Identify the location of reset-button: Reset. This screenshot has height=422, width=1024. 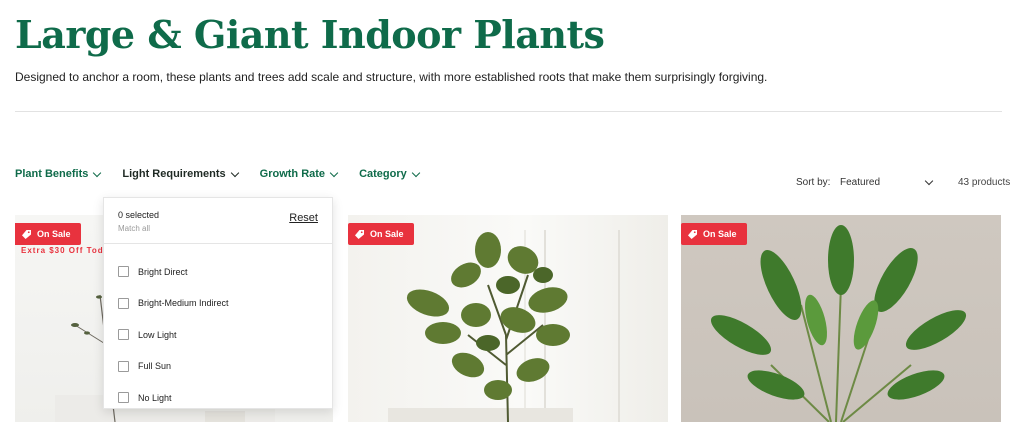
(303, 218).